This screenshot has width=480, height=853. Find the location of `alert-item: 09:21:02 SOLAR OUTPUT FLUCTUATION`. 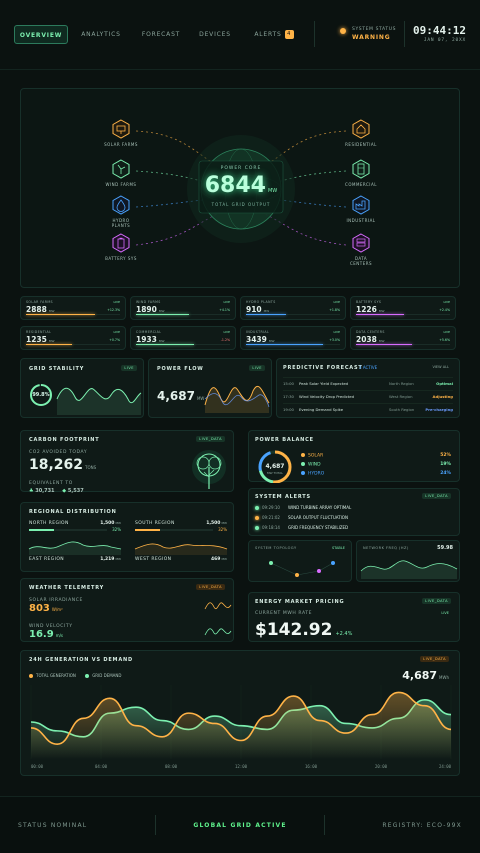

alert-item: 09:21:02 SOLAR OUTPUT FLUCTUATION is located at coordinates (354, 517).